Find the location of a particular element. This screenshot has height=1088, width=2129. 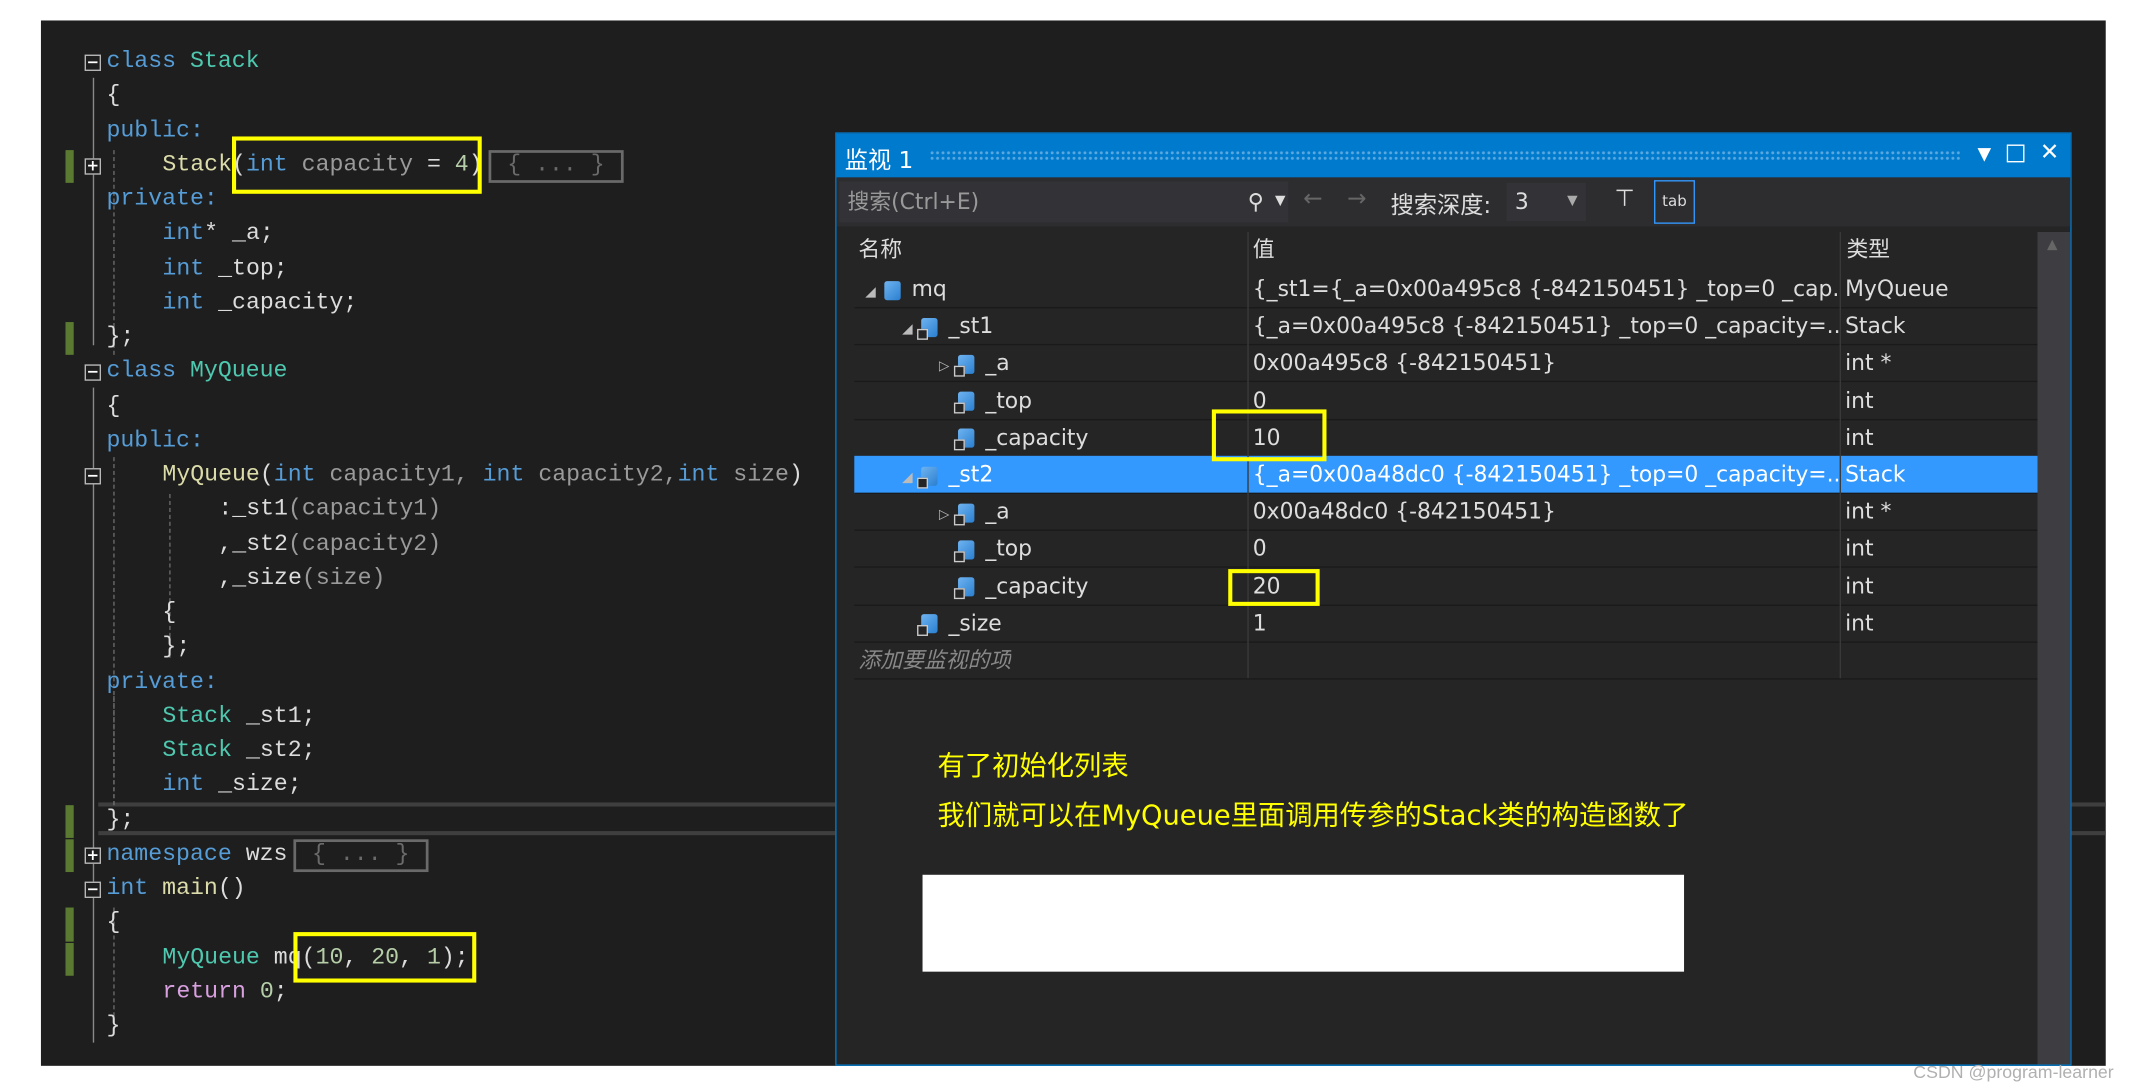

code-line: return 0; is located at coordinates (224, 992).